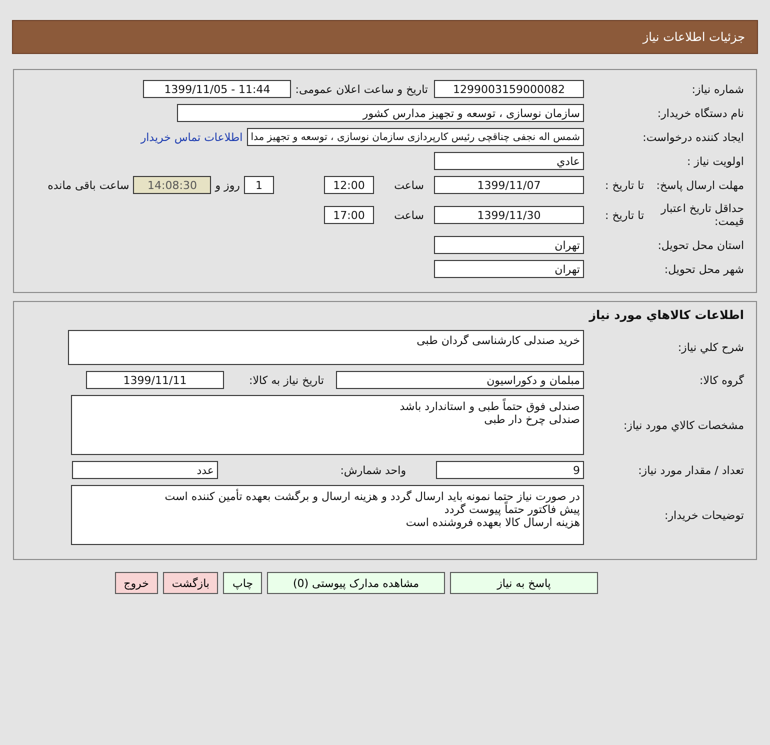 The image size is (770, 745). What do you see at coordinates (191, 137) in the screenshot?
I see `buyer-contact-link: اطلاعات تماس خریدار` at bounding box center [191, 137].